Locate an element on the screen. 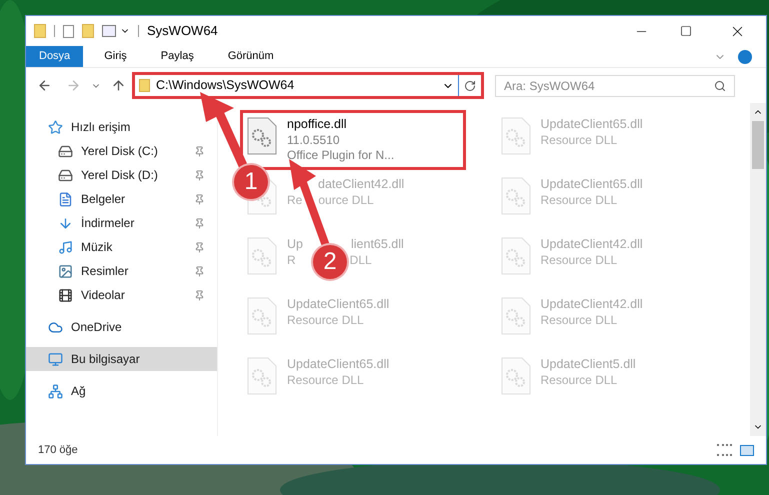 The height and width of the screenshot is (495, 769). file-name: lient65.dll is located at coordinates (377, 245).